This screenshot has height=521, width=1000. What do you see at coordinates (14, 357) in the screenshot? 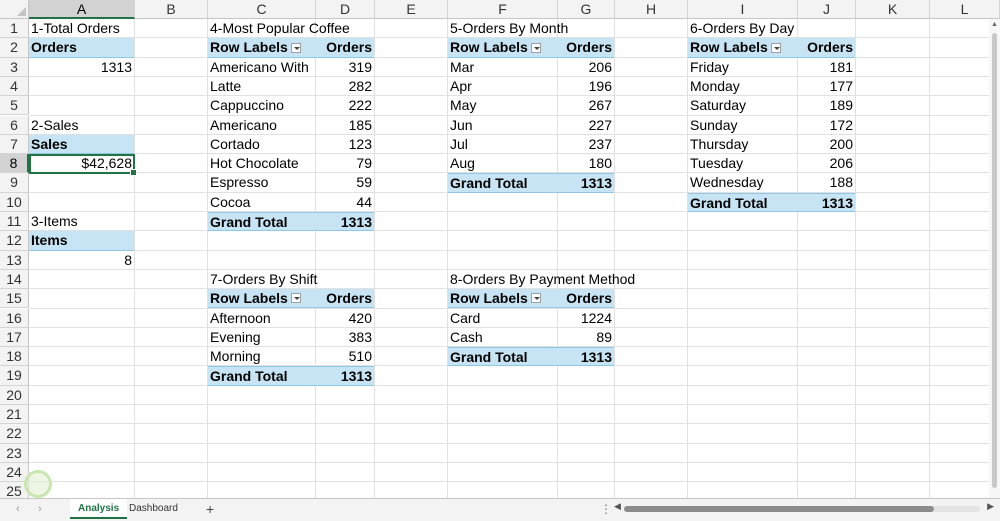
I see `row-header-18: 18` at bounding box center [14, 357].